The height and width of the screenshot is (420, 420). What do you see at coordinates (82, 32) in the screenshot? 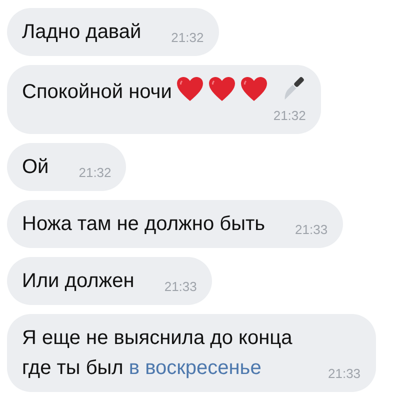
I see `message-text: Ладно давай` at bounding box center [82, 32].